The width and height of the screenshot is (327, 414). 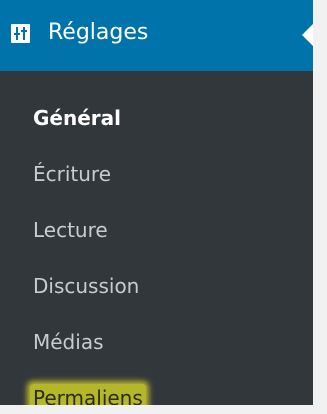 I want to click on submenu-item-label: Discussion, so click(x=86, y=286).